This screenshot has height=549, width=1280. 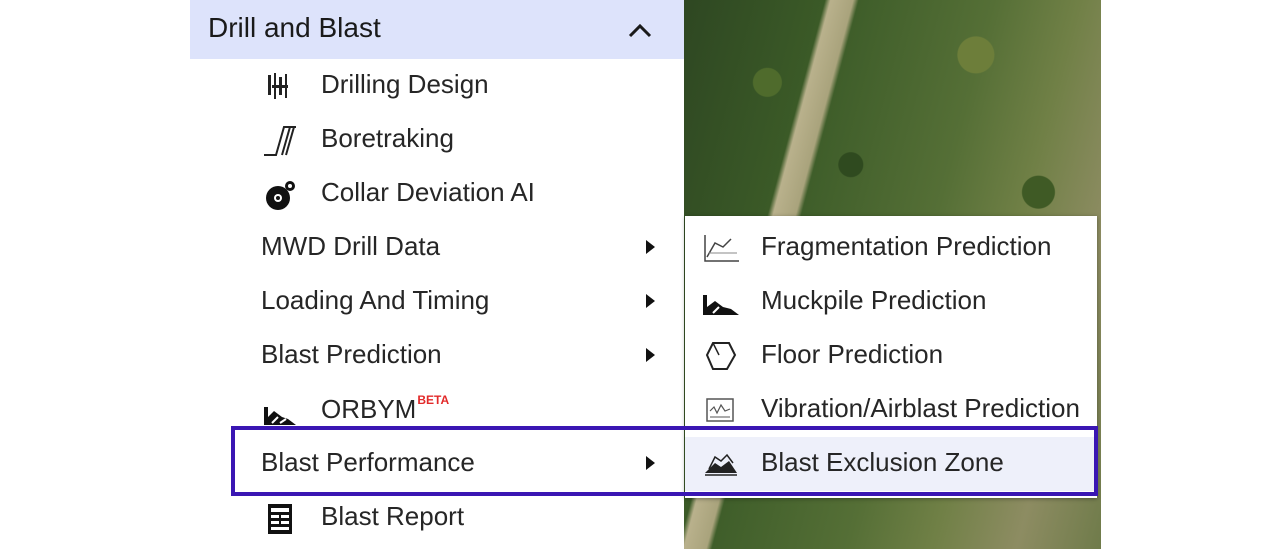 I want to click on menu-item-blast-report: Blast Report, so click(x=437, y=518).